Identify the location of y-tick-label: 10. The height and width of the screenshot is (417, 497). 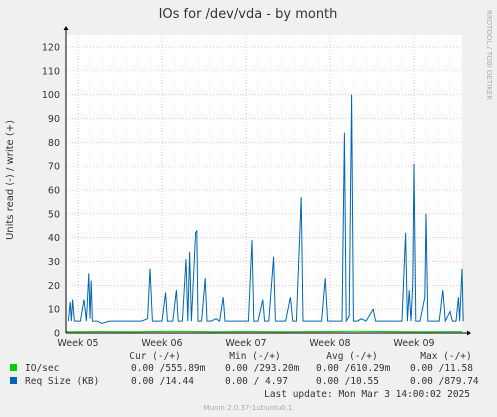
(54, 310).